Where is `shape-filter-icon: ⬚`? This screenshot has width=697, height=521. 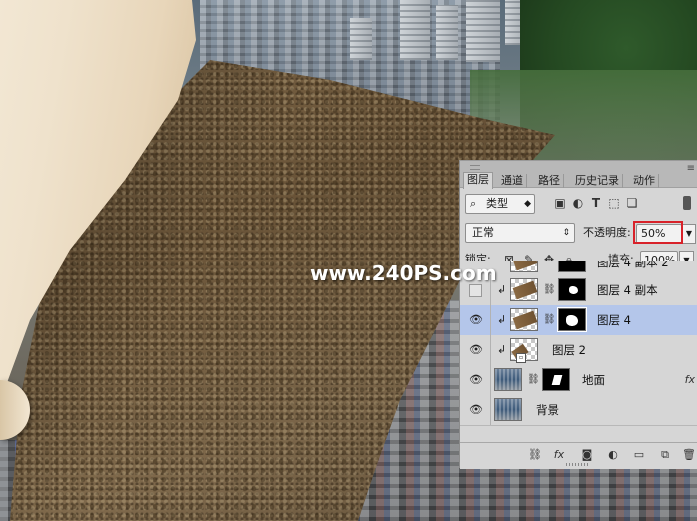
shape-filter-icon: ⬚ is located at coordinates (614, 203).